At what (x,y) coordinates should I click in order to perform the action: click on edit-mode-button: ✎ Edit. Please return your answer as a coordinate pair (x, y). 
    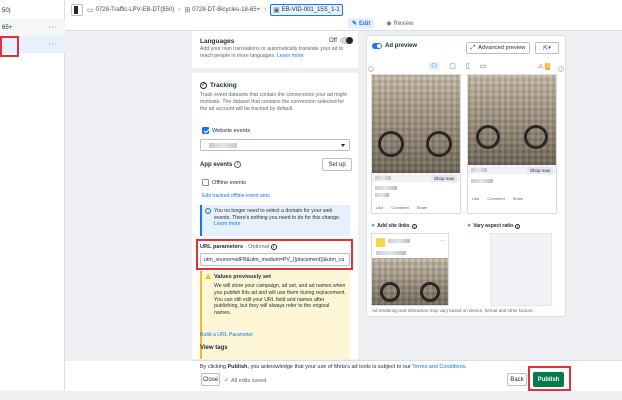
    Looking at the image, I should click on (361, 23).